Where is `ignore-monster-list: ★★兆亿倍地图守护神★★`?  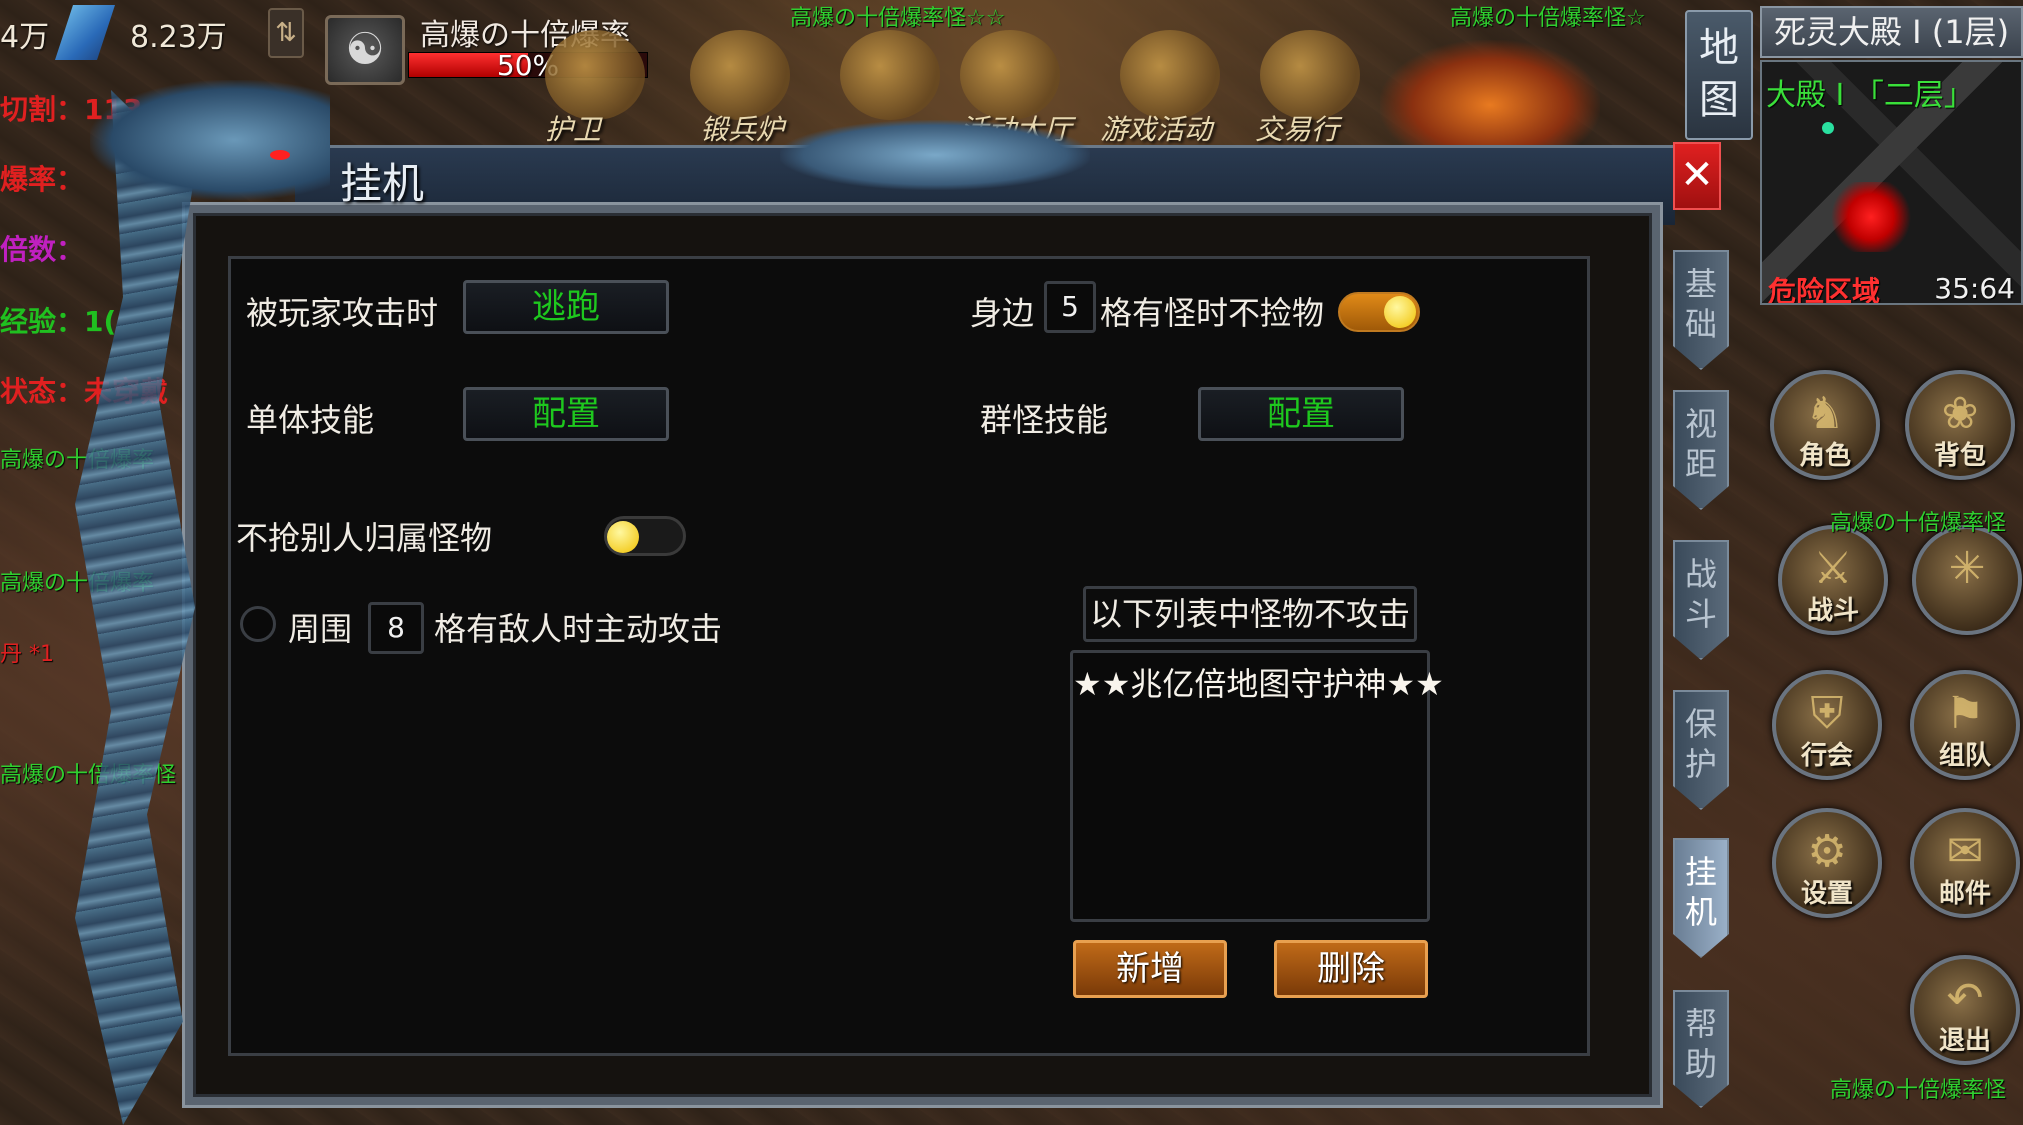 ignore-monster-list: ★★兆亿倍地图守护神★★ is located at coordinates (1257, 786).